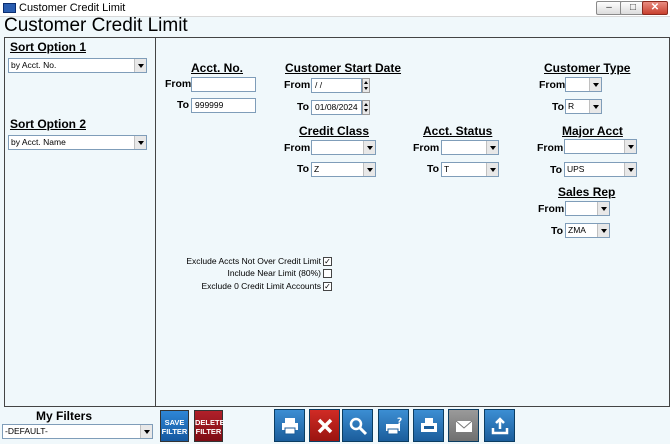 This screenshot has width=670, height=444. What do you see at coordinates (327, 286) in the screenshot?
I see `exclude-zero-limit-checkbox: ✓` at bounding box center [327, 286].